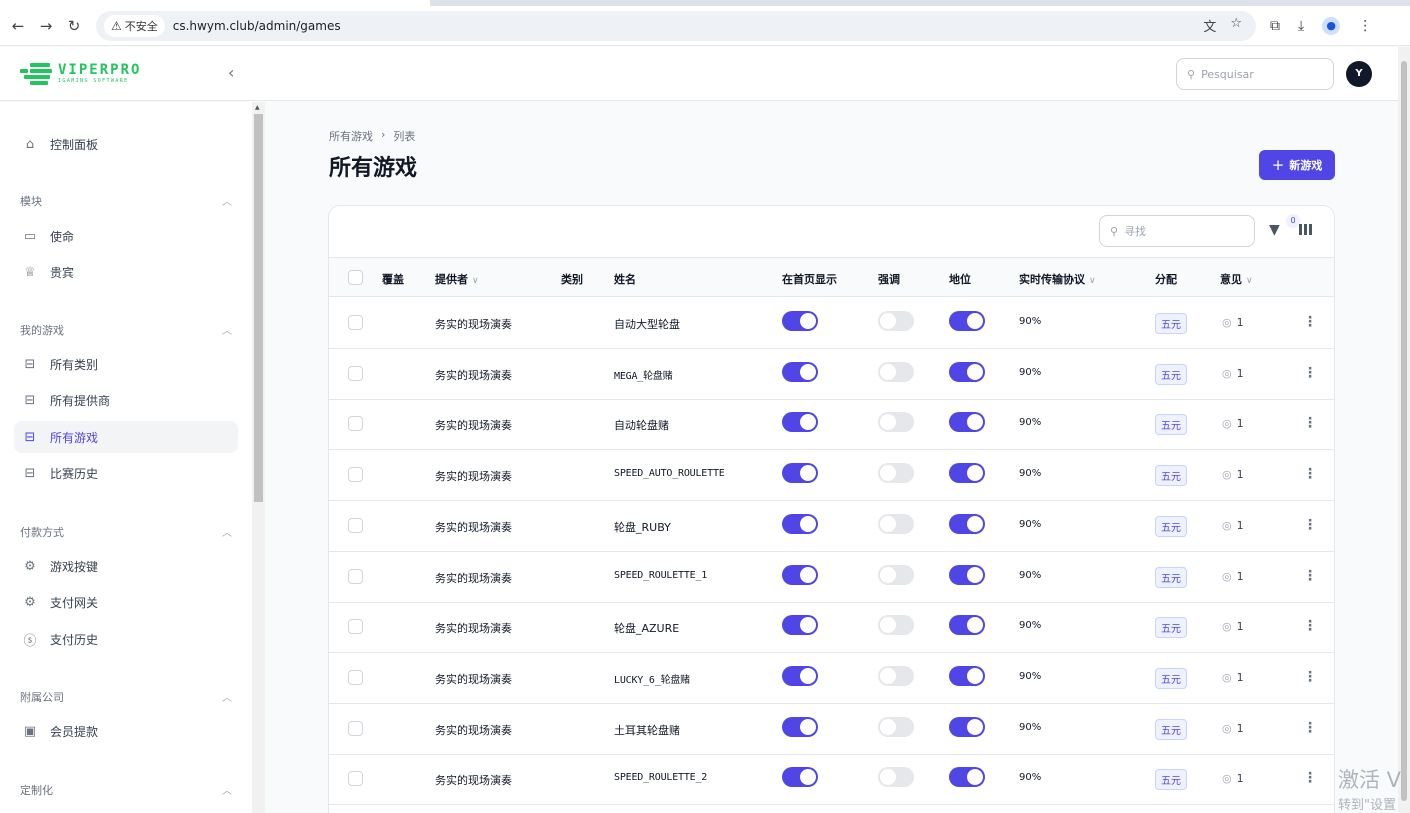  I want to click on logo: VIPERPRO IGAMING SOFTWARE, so click(80, 74).